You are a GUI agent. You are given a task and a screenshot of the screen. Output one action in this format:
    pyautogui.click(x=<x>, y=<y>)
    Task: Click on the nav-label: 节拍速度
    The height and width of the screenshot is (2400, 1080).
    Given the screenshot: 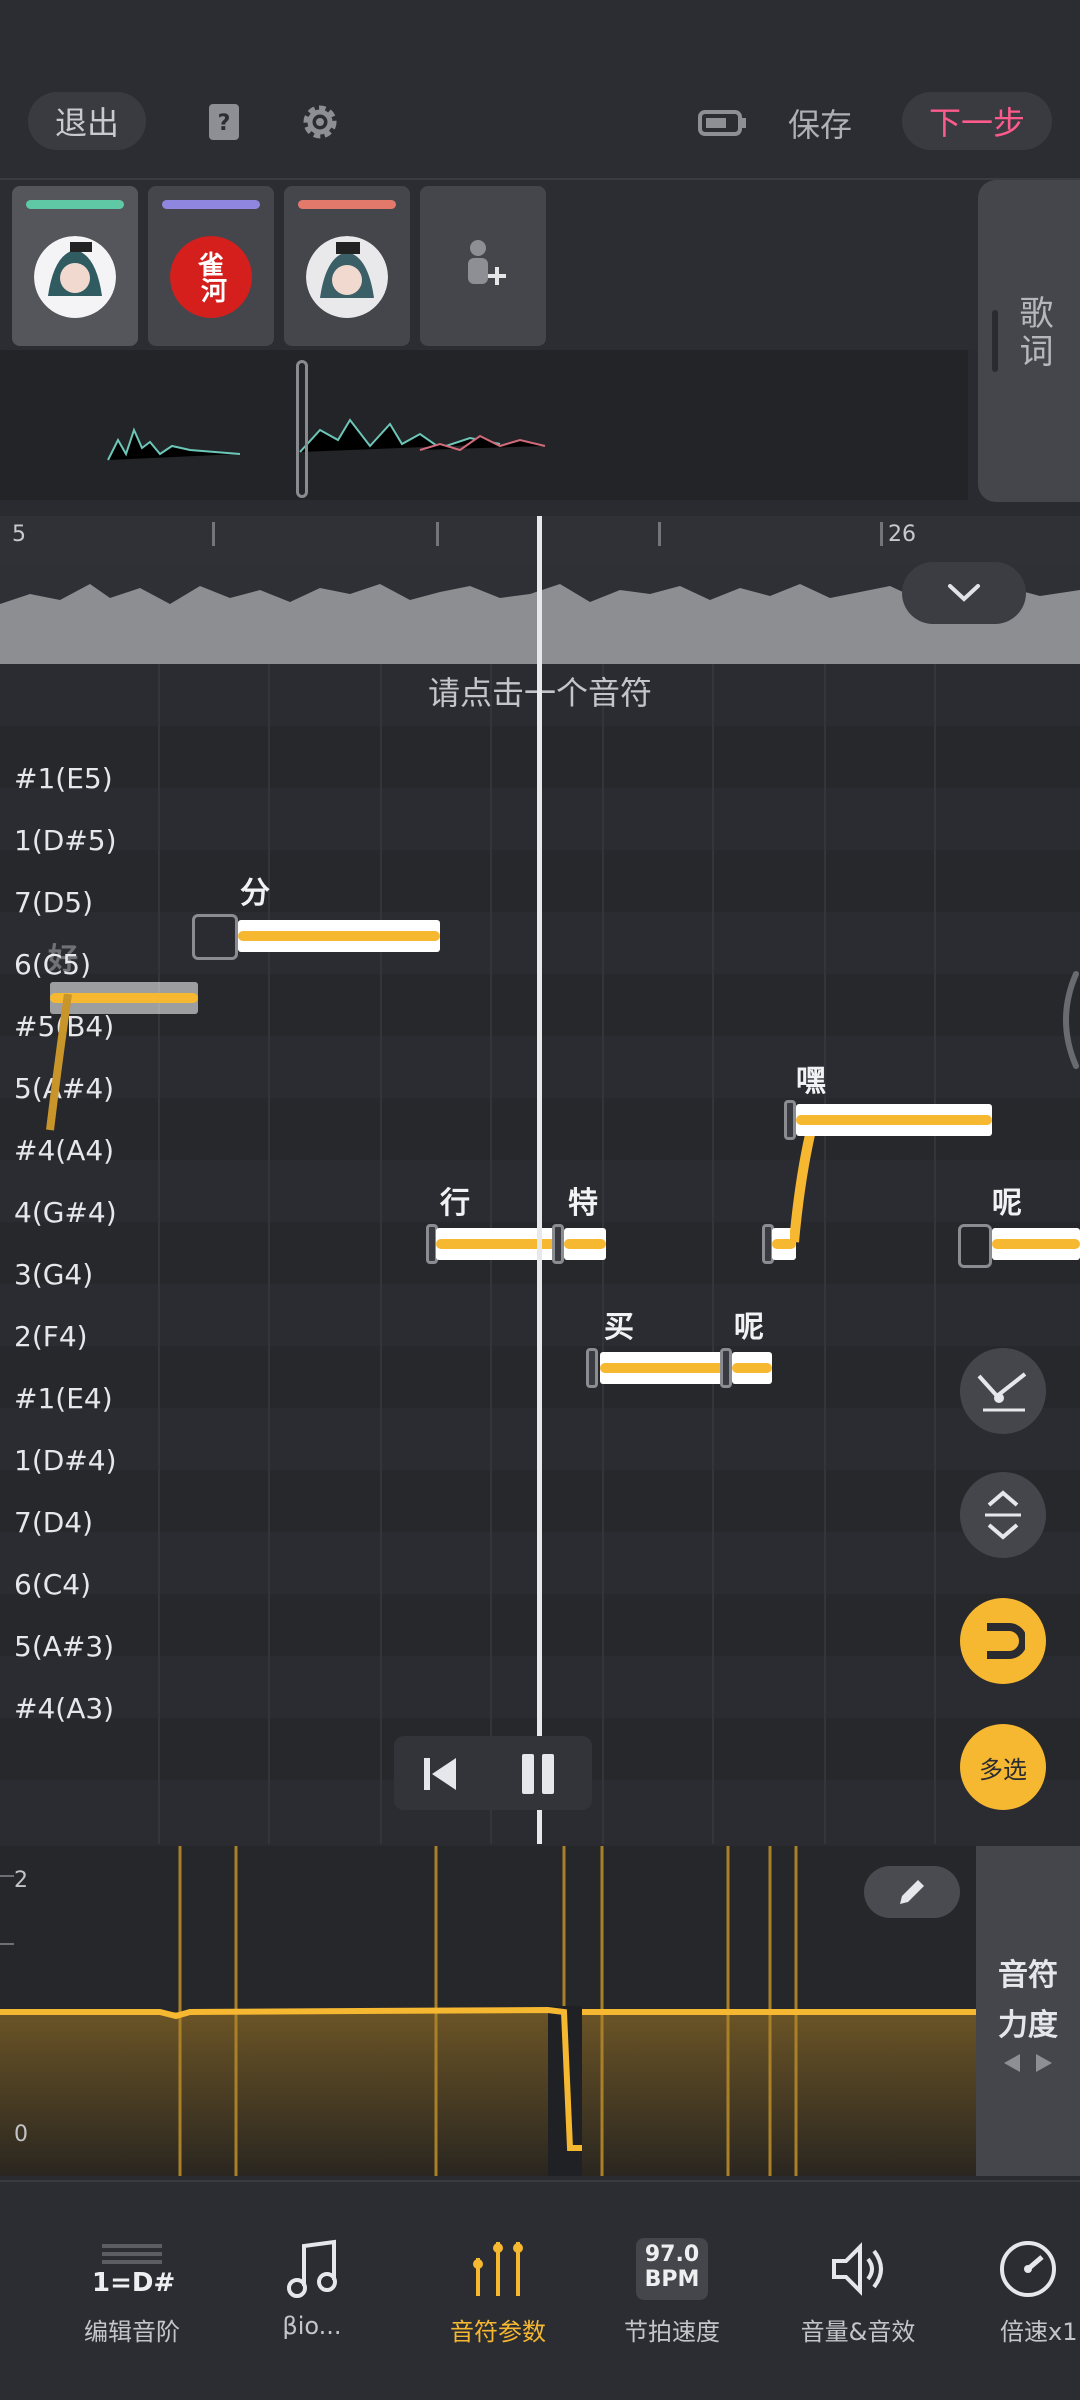 What is the action you would take?
    pyautogui.click(x=672, y=2332)
    